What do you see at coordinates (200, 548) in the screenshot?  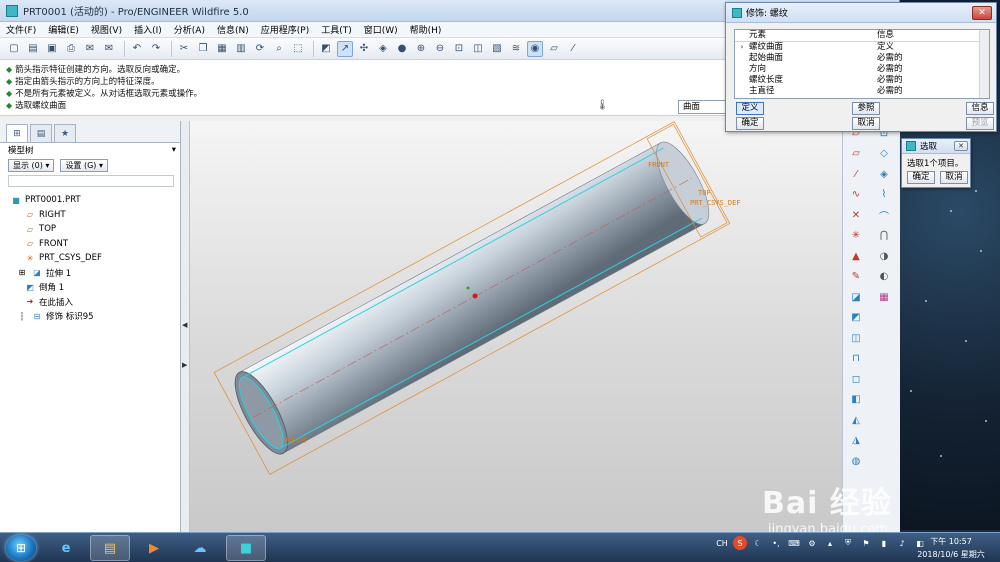 I see `cloud-app-icon: ☁` at bounding box center [200, 548].